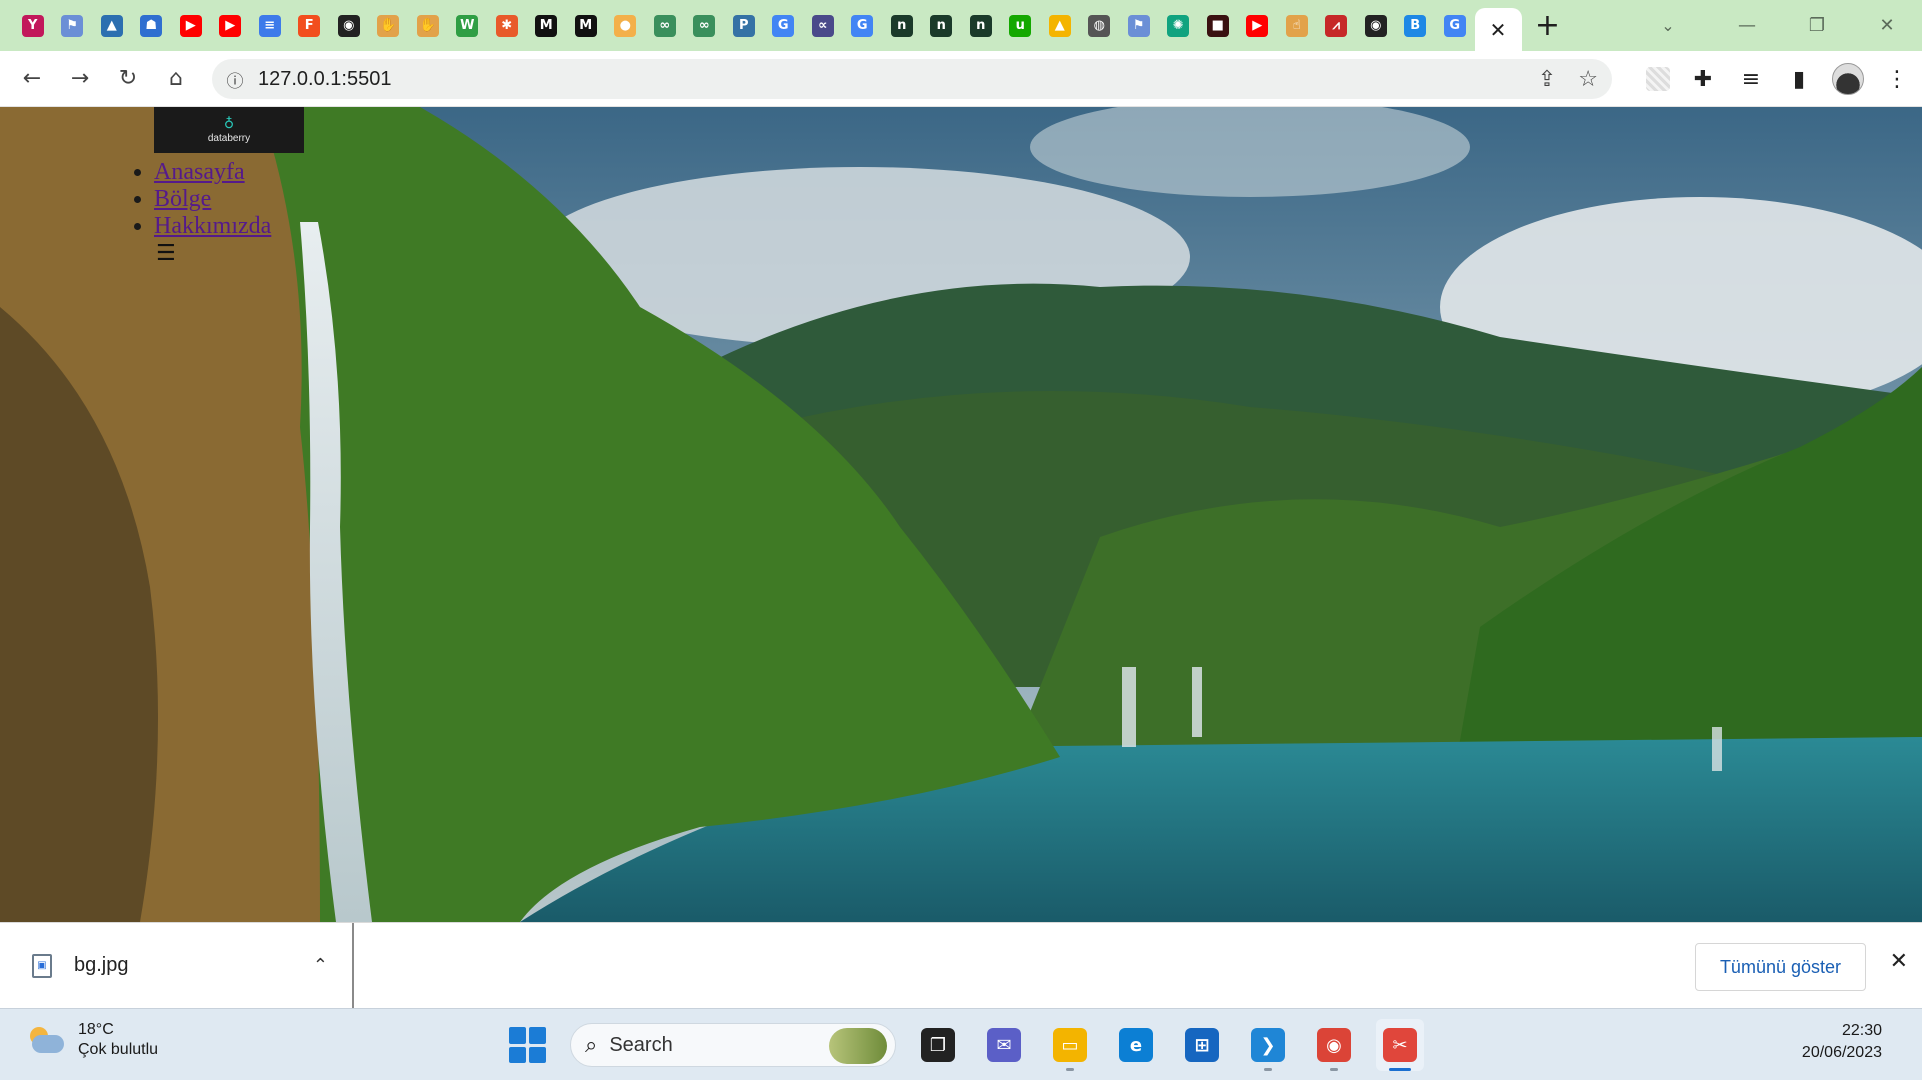 The image size is (1922, 1080). I want to click on browser-tab: F, so click(310, 25).